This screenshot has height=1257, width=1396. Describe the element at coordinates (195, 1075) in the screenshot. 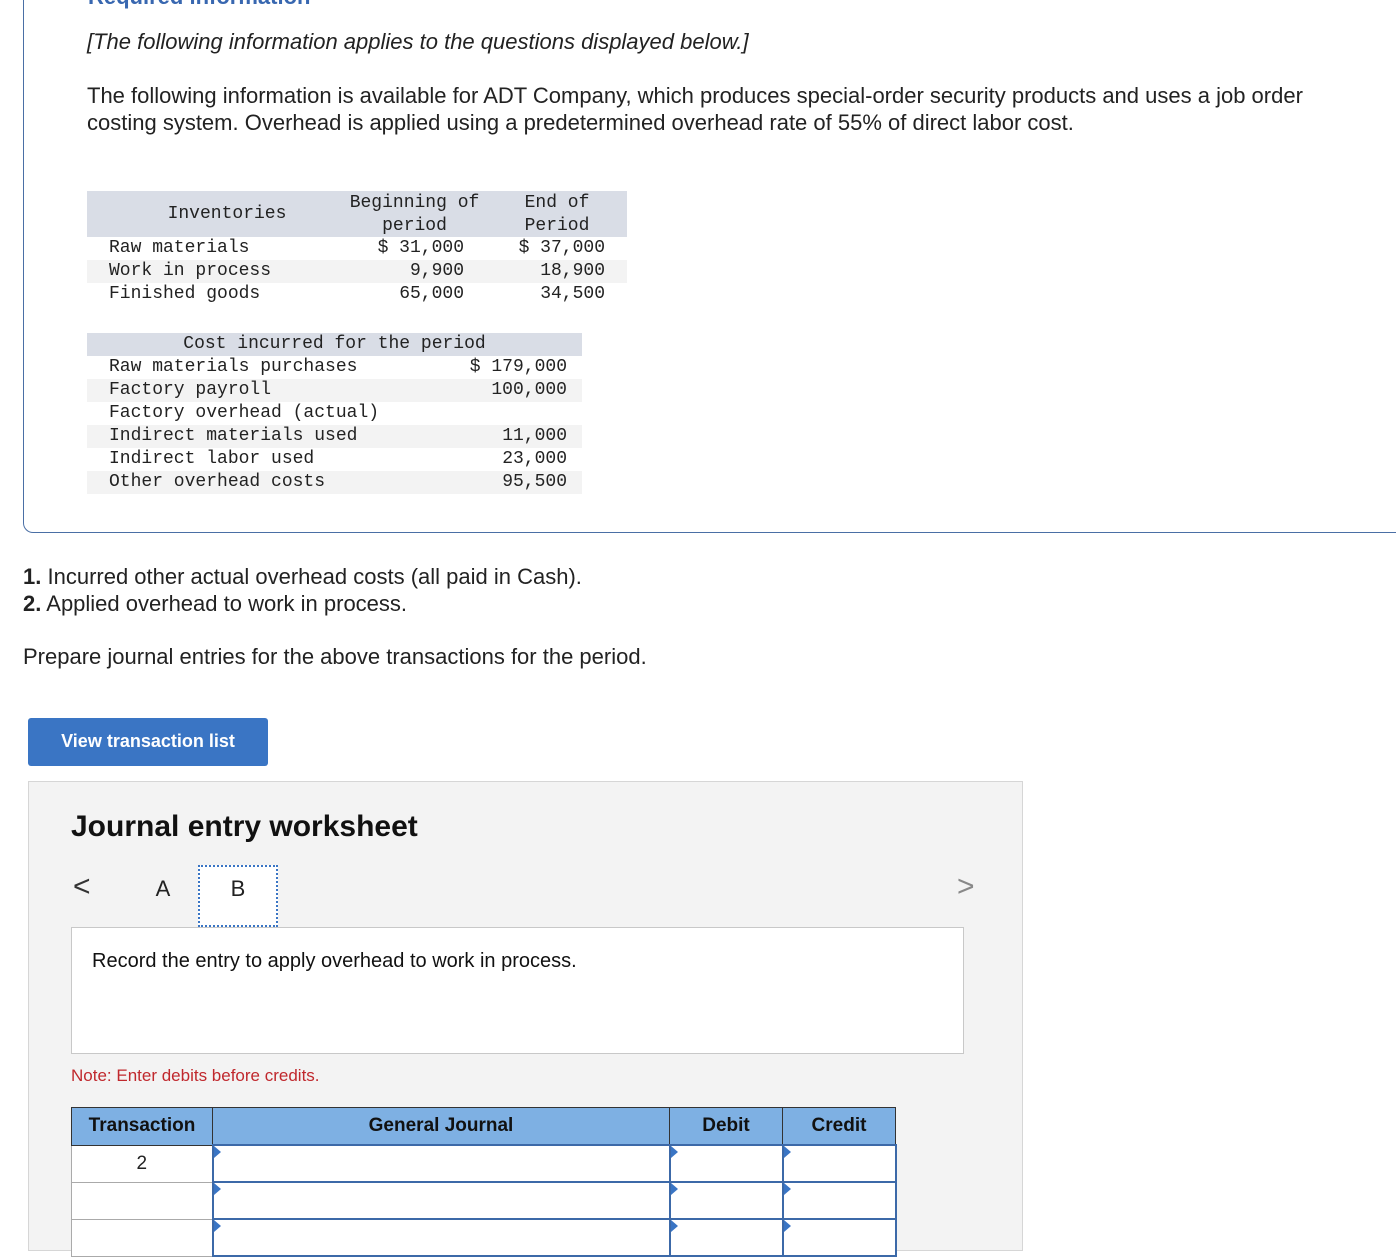

I see `debits-note: Note: Enter debits before credits.` at that location.